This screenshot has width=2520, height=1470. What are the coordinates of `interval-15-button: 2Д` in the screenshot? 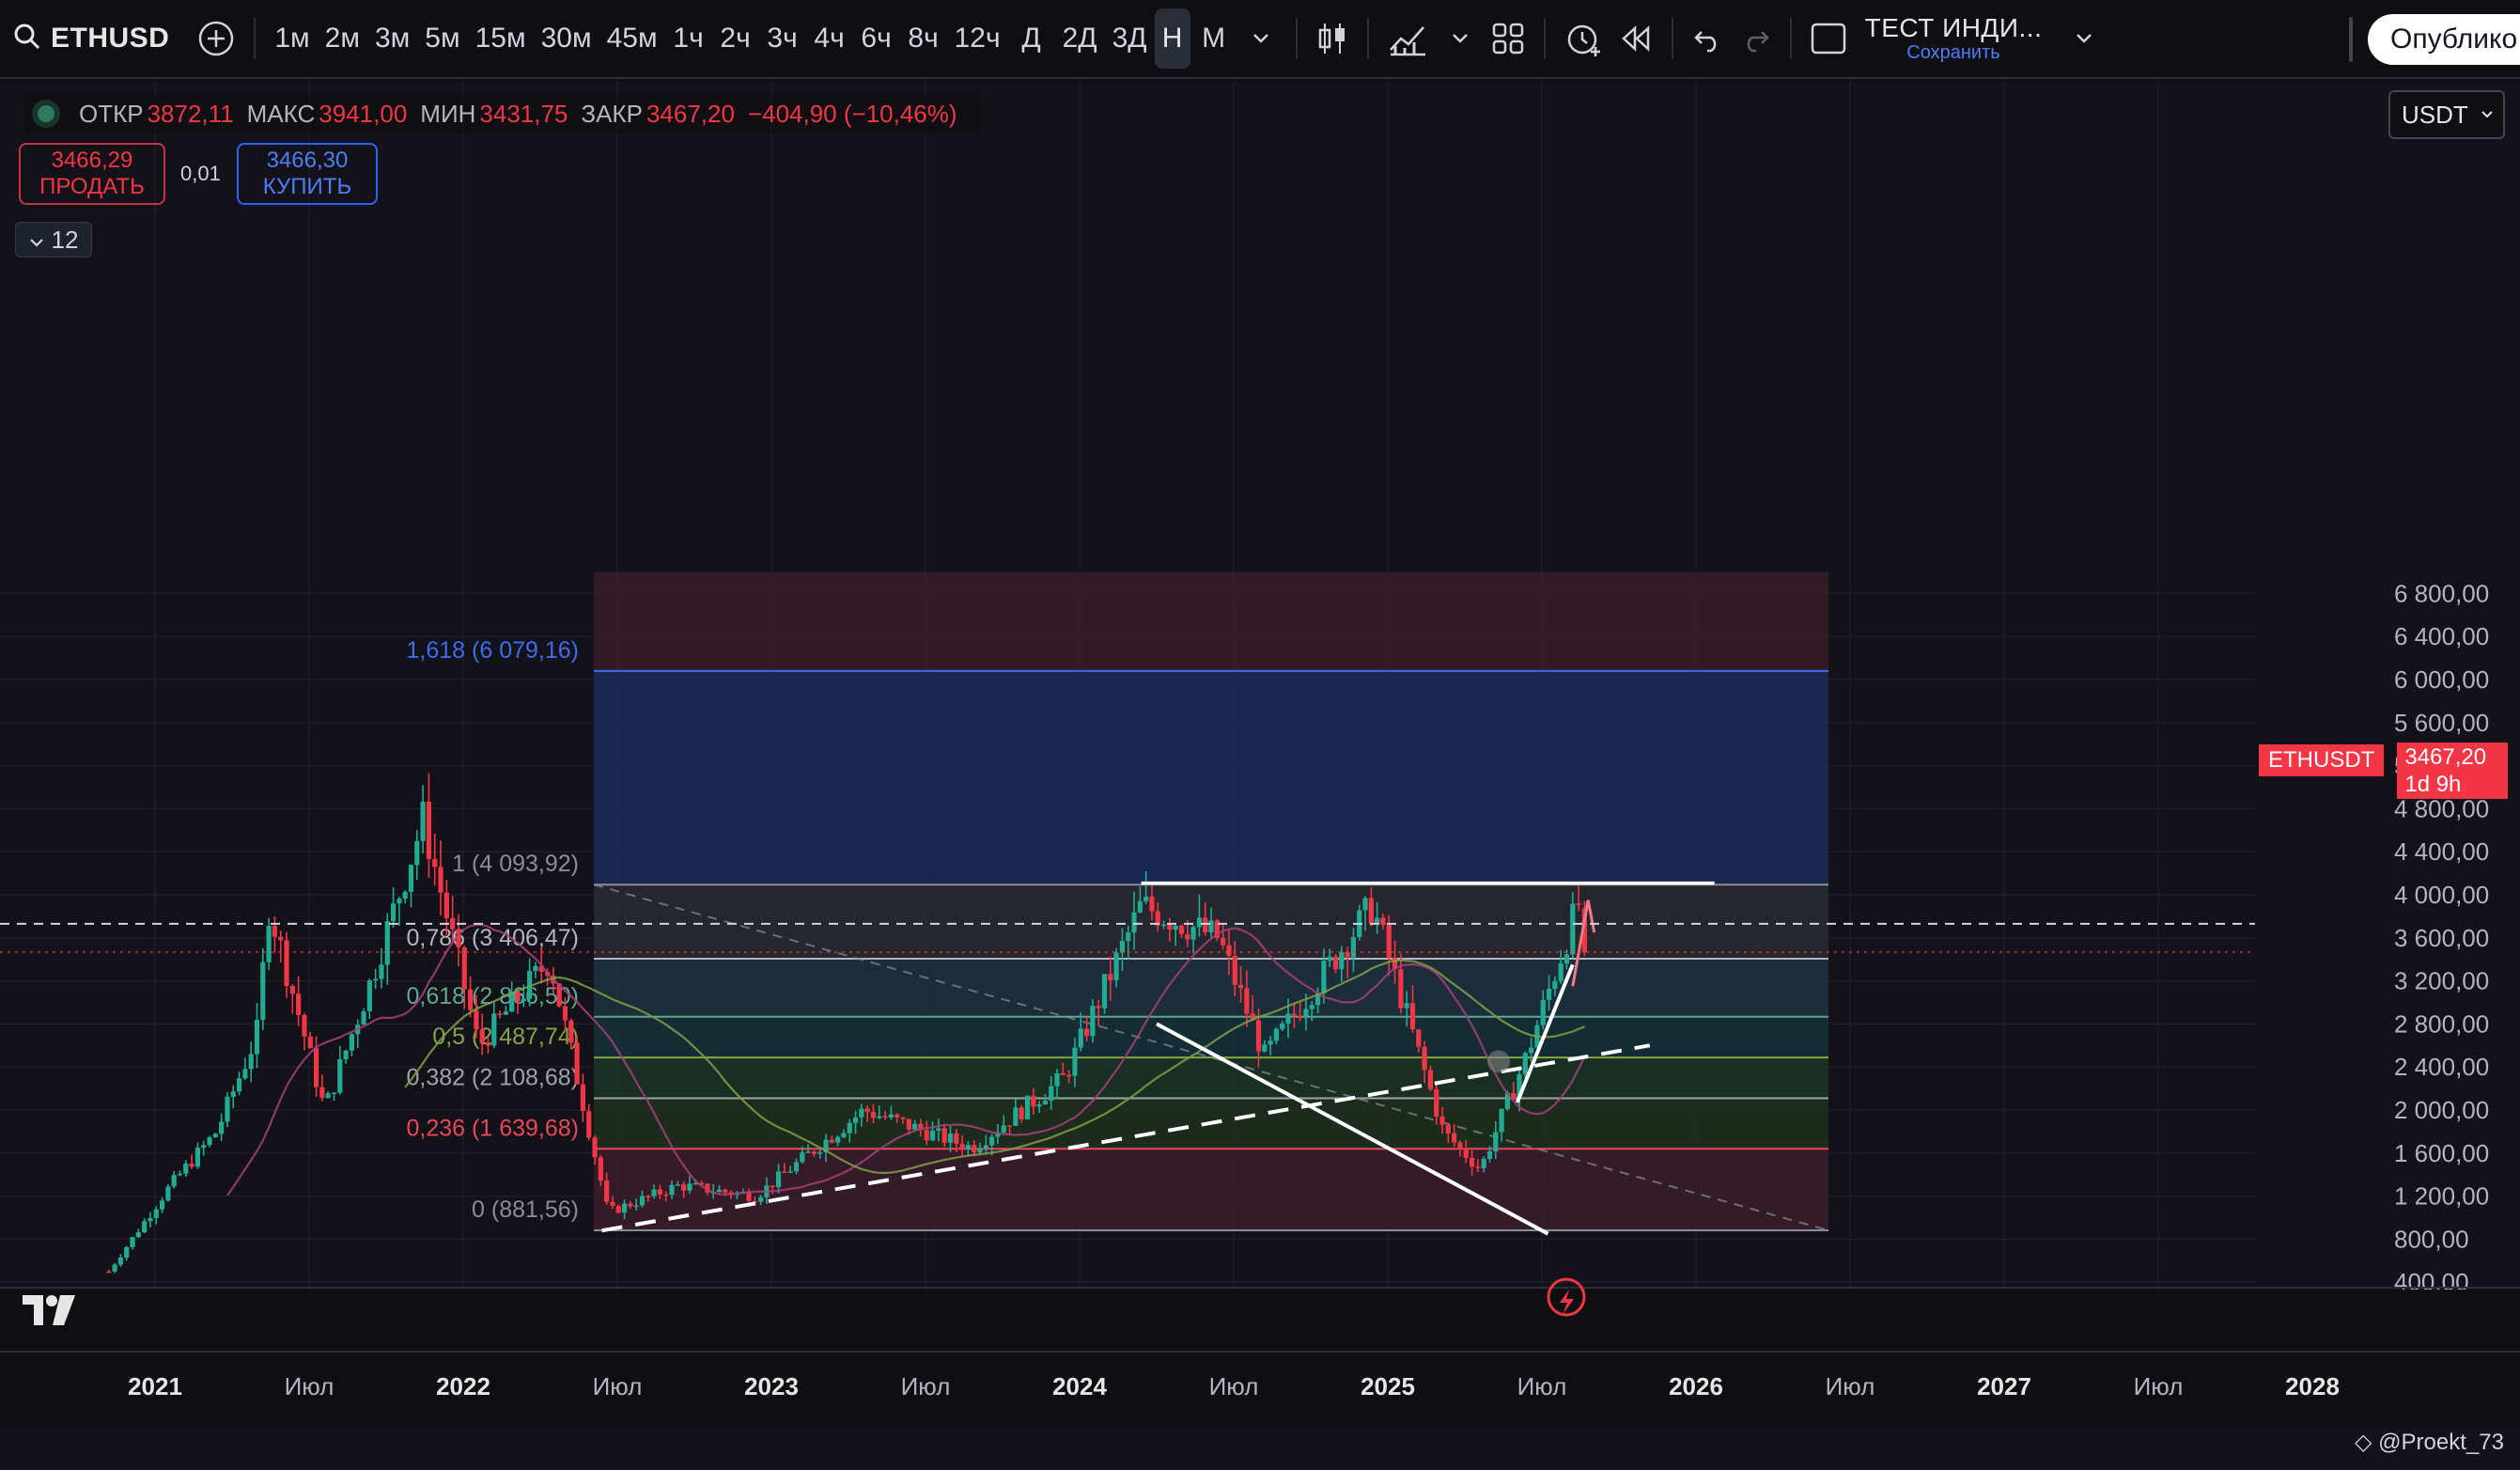 It's located at (1080, 38).